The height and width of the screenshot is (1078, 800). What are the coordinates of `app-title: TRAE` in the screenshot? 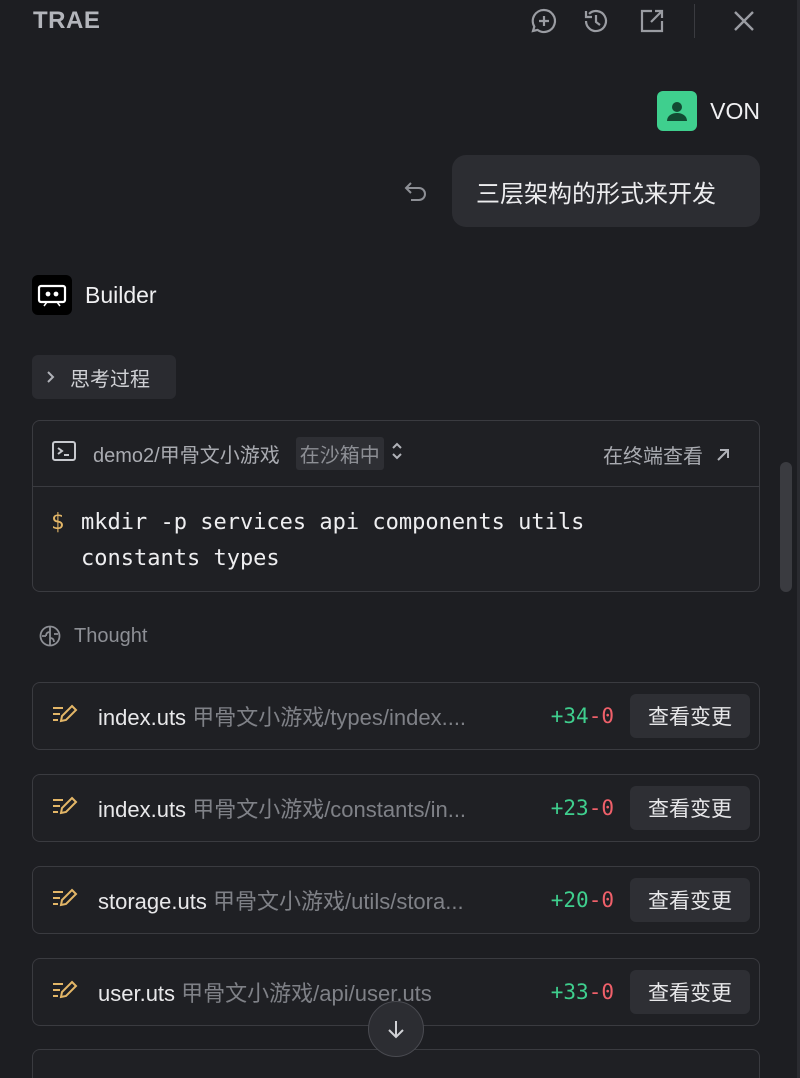 It's located at (67, 20).